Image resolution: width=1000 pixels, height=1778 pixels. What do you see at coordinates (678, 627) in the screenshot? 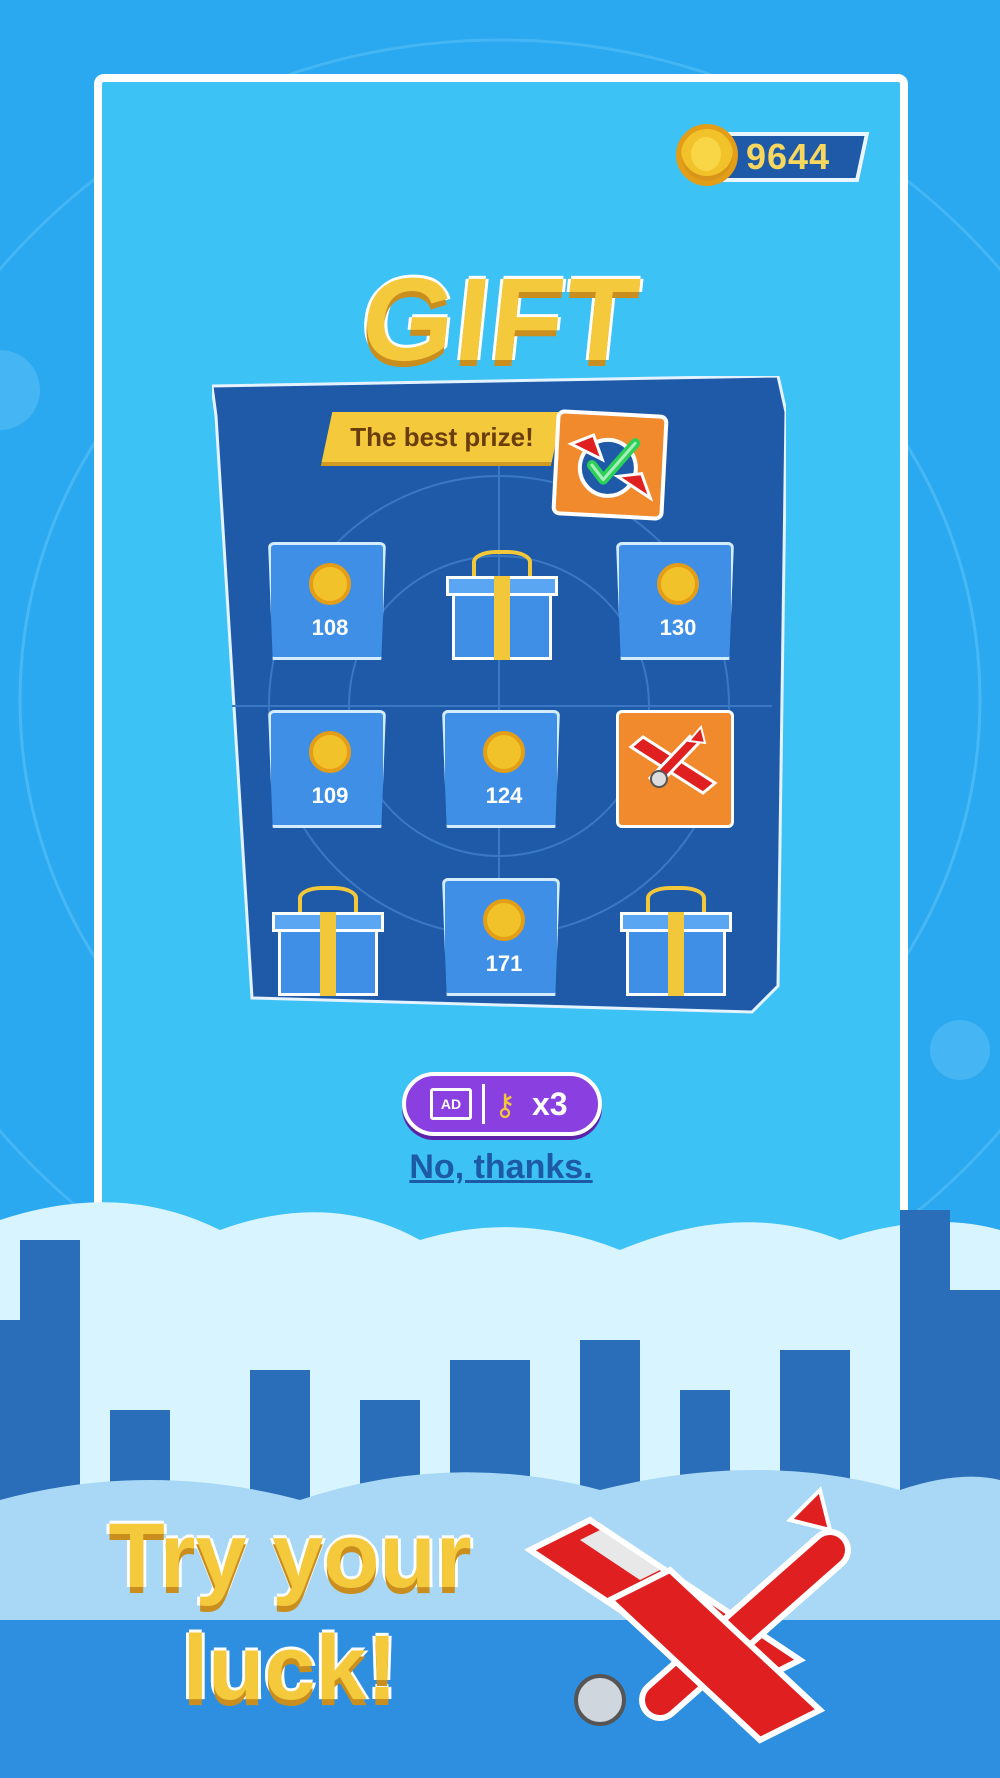
I see `coin-amount: 130` at bounding box center [678, 627].